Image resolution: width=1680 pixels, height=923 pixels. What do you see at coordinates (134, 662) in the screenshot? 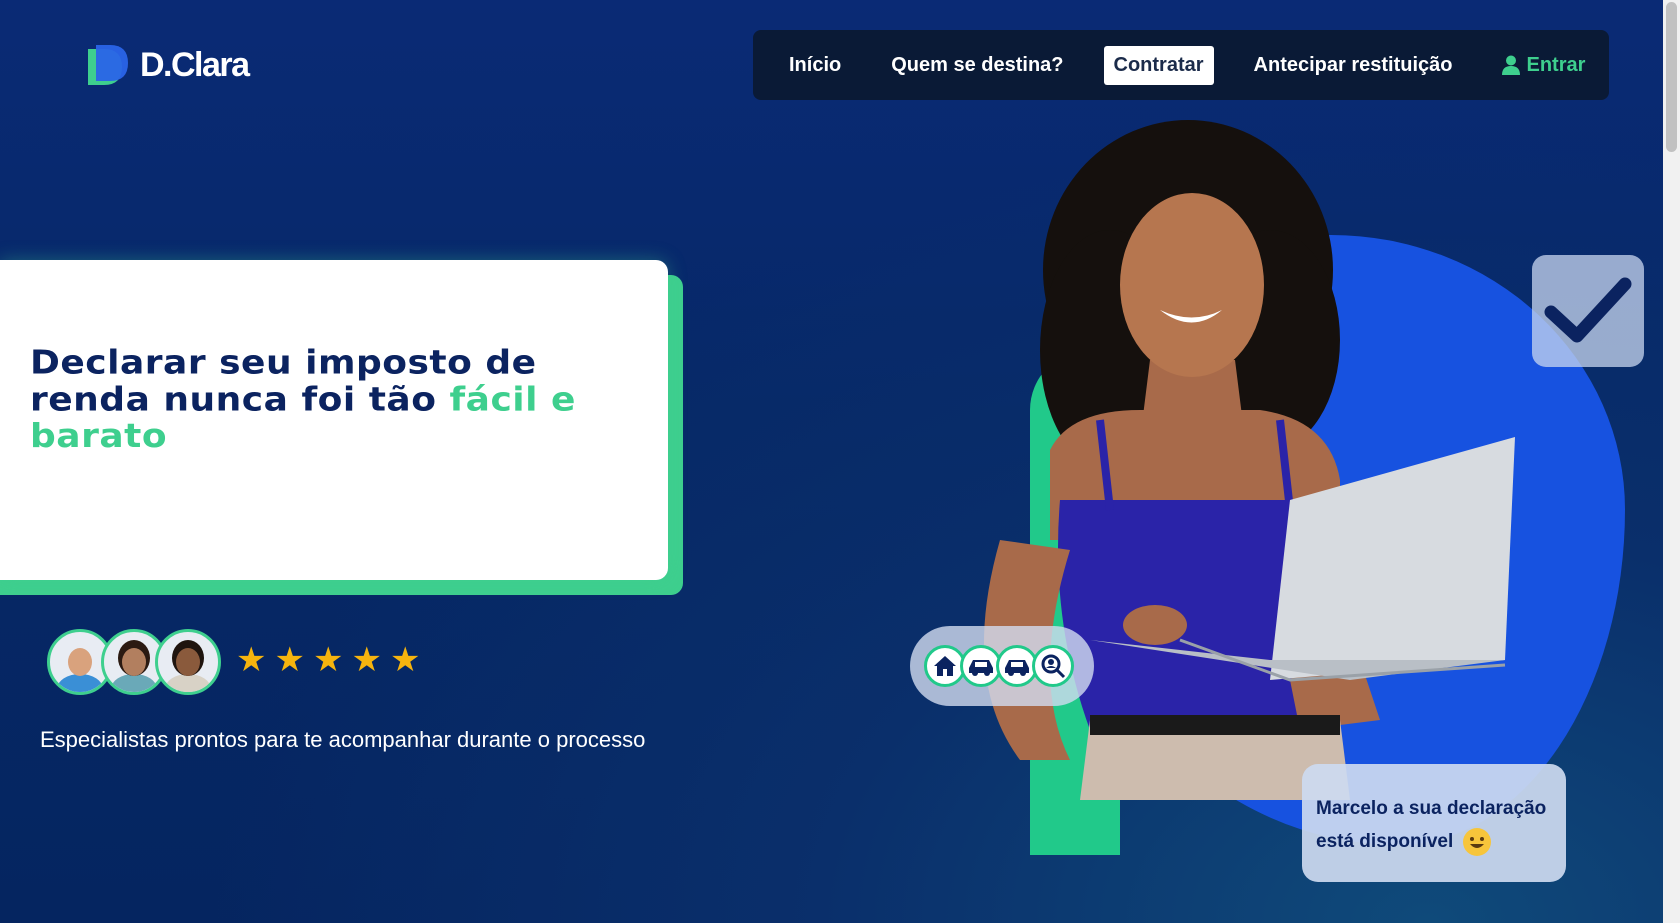
I see `specialist-avatars` at bounding box center [134, 662].